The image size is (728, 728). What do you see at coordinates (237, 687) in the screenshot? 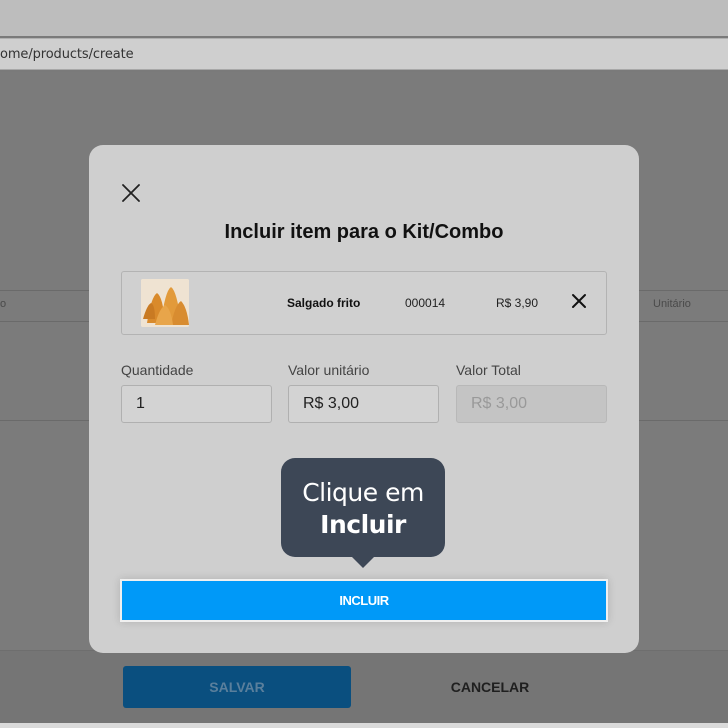
I see `save-button: SALVAR` at bounding box center [237, 687].